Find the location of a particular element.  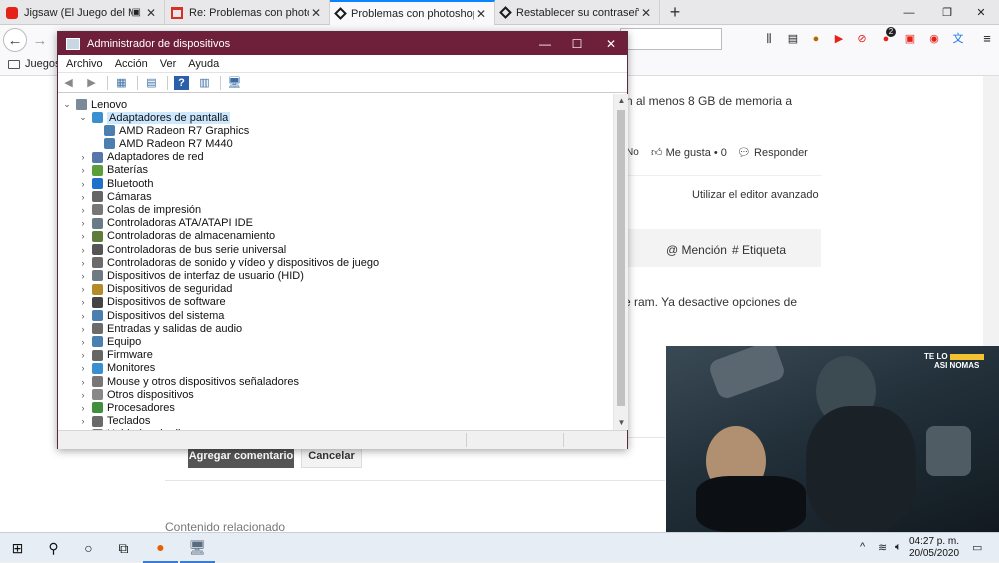

start-button: ⊞ is located at coordinates (17, 548).